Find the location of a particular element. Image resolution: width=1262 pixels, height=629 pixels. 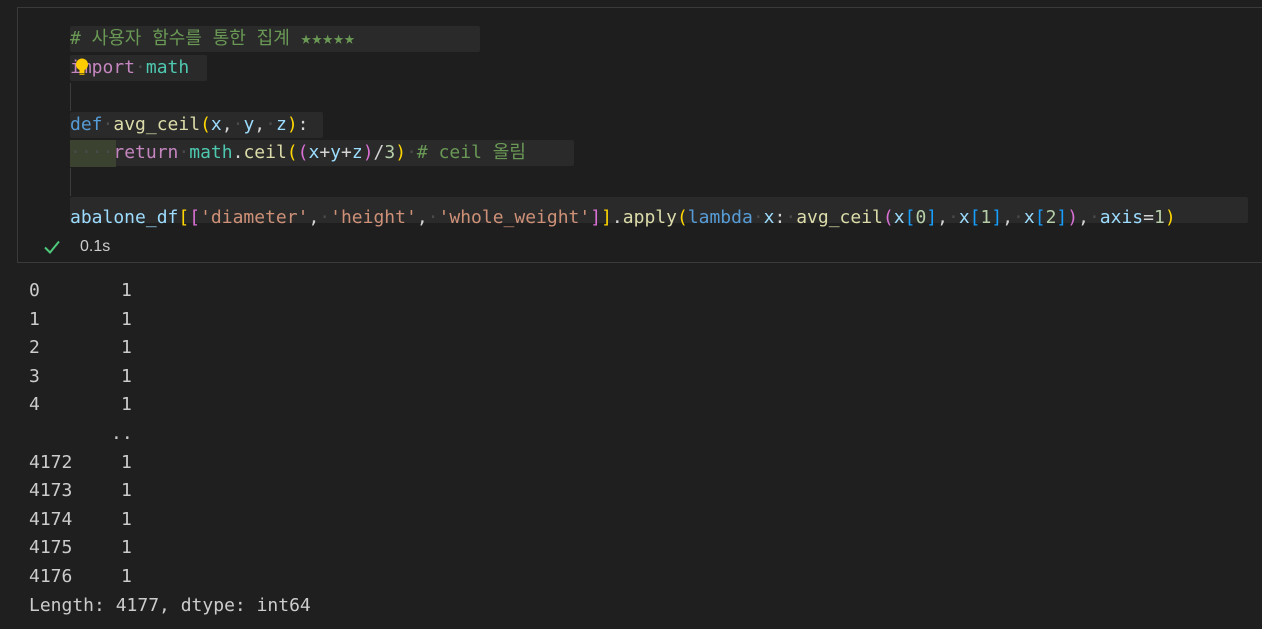

comment-text: # 사용자 함수를 통한 집계 ★★★★★ is located at coordinates (212, 38).